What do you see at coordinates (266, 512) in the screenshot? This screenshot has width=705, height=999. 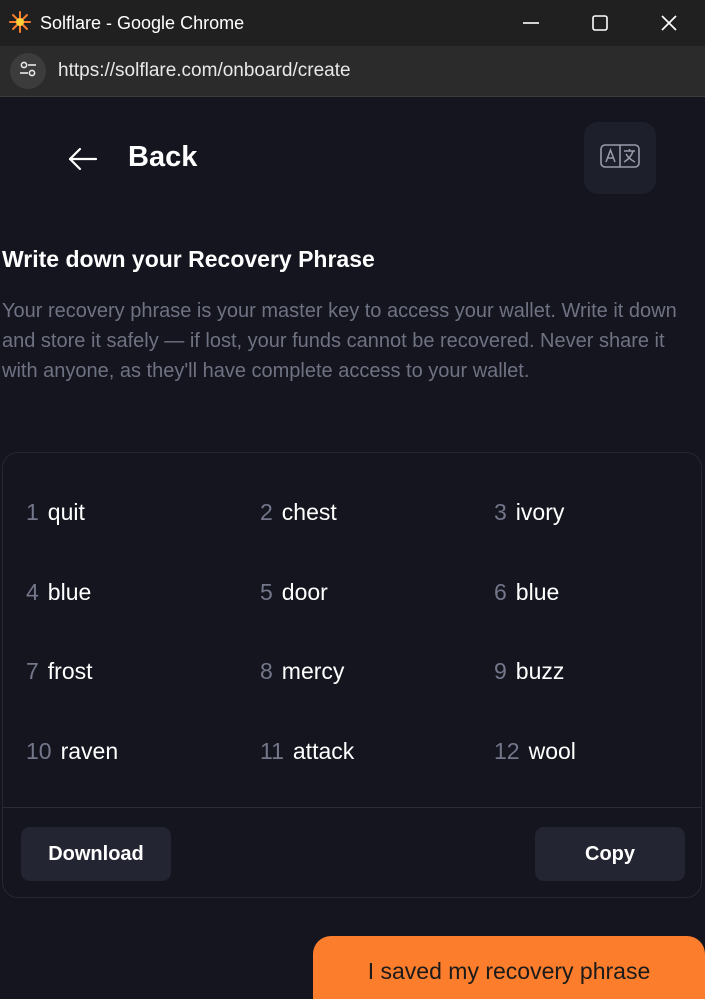 I see `word-index: 2` at bounding box center [266, 512].